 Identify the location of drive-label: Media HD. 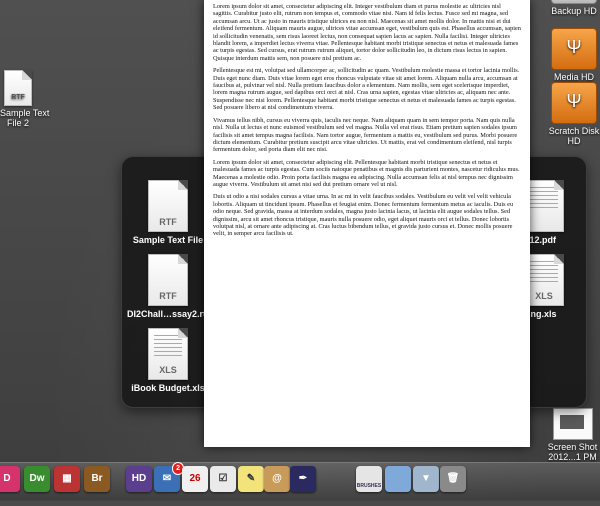
(573, 77).